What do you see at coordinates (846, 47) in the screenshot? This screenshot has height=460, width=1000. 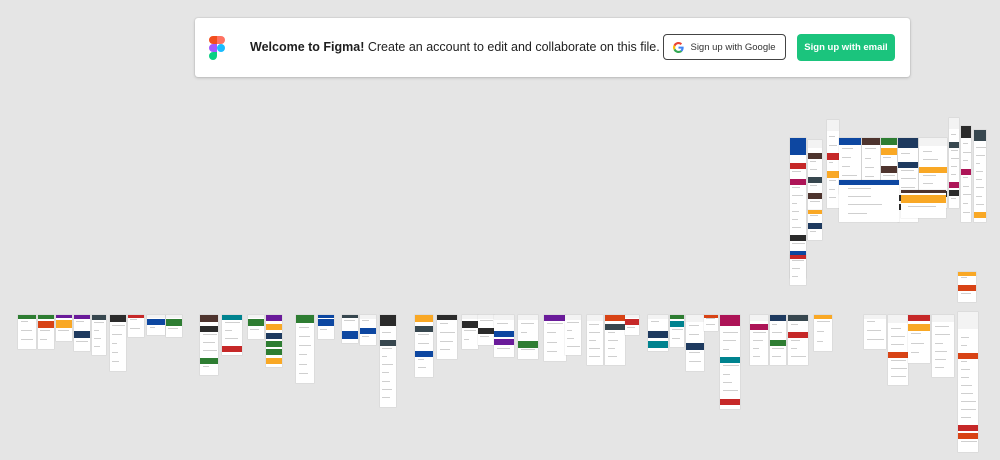 I see `signup-email-button: Sign up with email` at bounding box center [846, 47].